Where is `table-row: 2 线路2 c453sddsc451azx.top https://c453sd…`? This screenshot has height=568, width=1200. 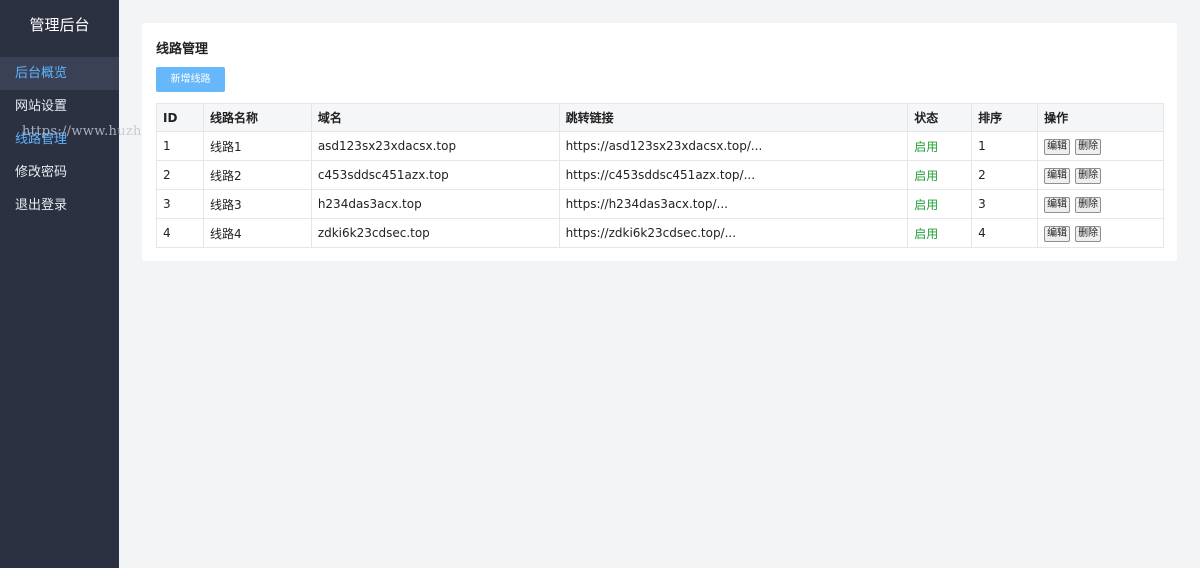
table-row: 2 线路2 c453sddsc451azx.top https://c453sd… is located at coordinates (660, 175).